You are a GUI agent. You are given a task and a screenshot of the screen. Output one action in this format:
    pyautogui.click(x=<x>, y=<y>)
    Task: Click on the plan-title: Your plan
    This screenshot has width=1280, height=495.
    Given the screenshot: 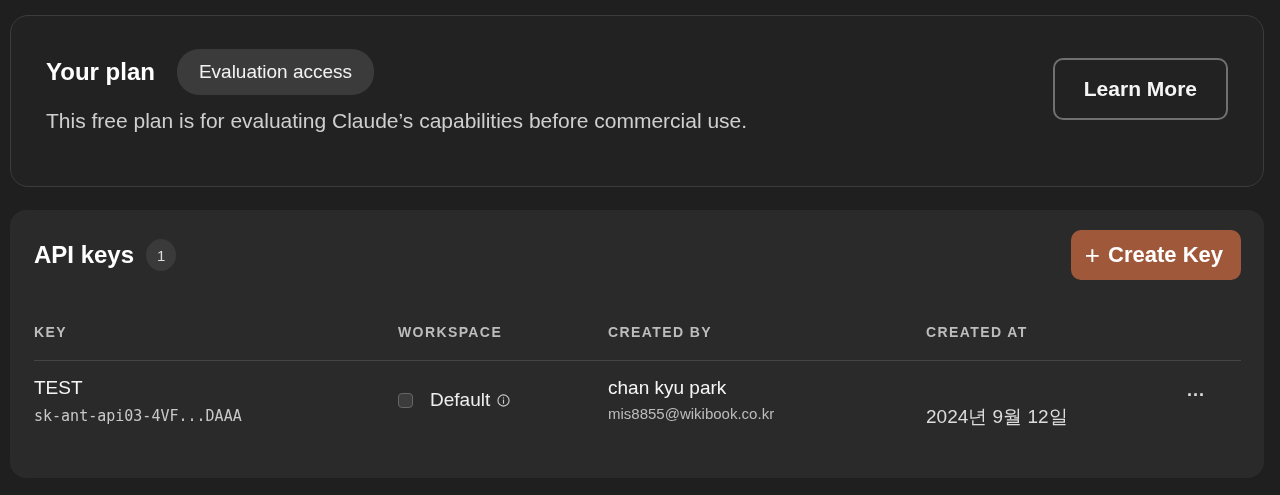 What is the action you would take?
    pyautogui.click(x=100, y=72)
    